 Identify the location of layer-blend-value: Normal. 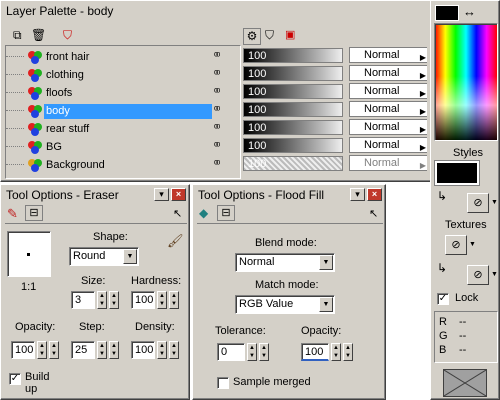
(382, 73).